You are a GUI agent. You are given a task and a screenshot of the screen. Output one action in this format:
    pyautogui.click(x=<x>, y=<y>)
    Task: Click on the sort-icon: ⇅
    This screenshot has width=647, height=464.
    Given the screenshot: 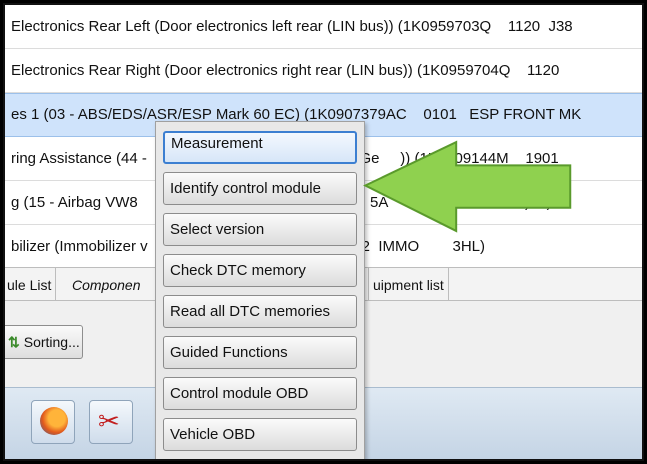 What is the action you would take?
    pyautogui.click(x=14, y=342)
    